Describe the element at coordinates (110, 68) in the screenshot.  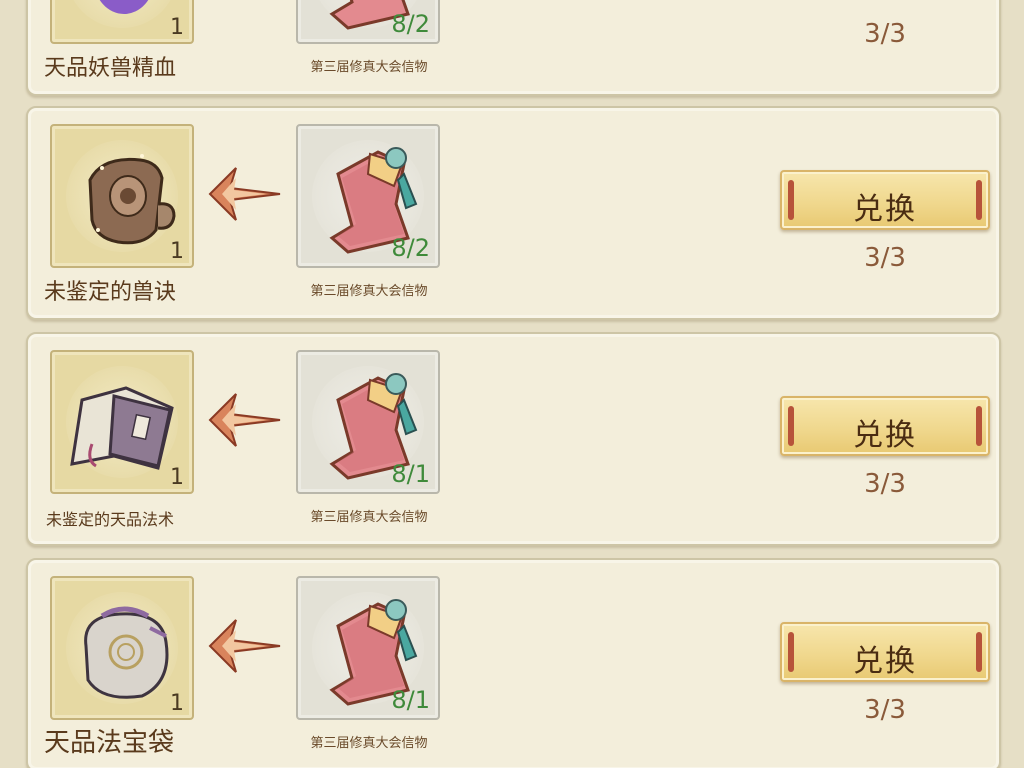
I see `reward-item-name: 天品妖兽精血` at that location.